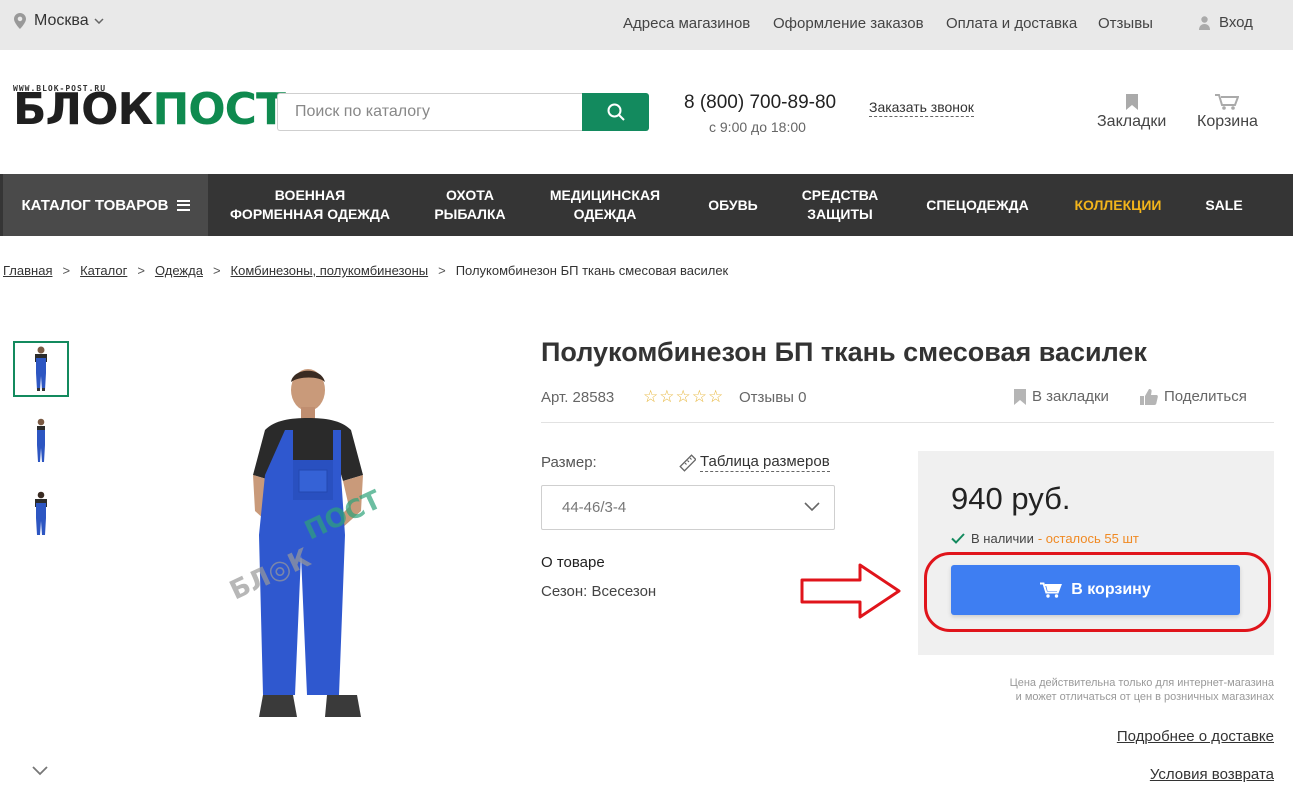  I want to click on user-icon, so click(1204, 22).